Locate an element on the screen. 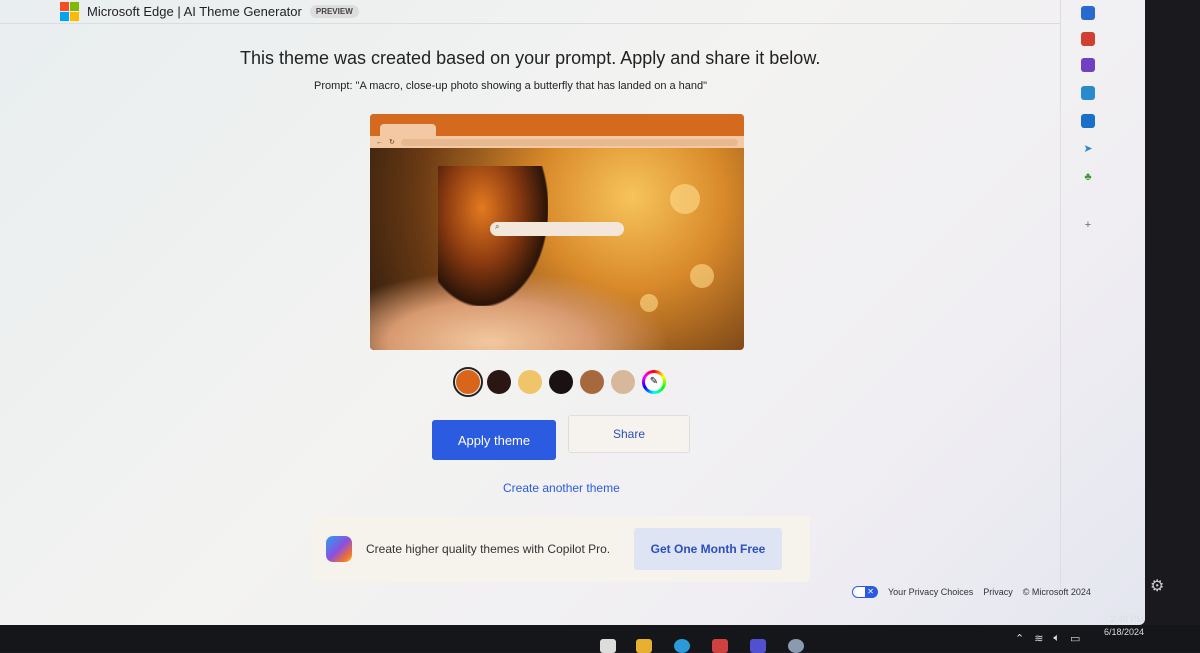 The width and height of the screenshot is (1200, 653). edge-icon is located at coordinates (682, 646).